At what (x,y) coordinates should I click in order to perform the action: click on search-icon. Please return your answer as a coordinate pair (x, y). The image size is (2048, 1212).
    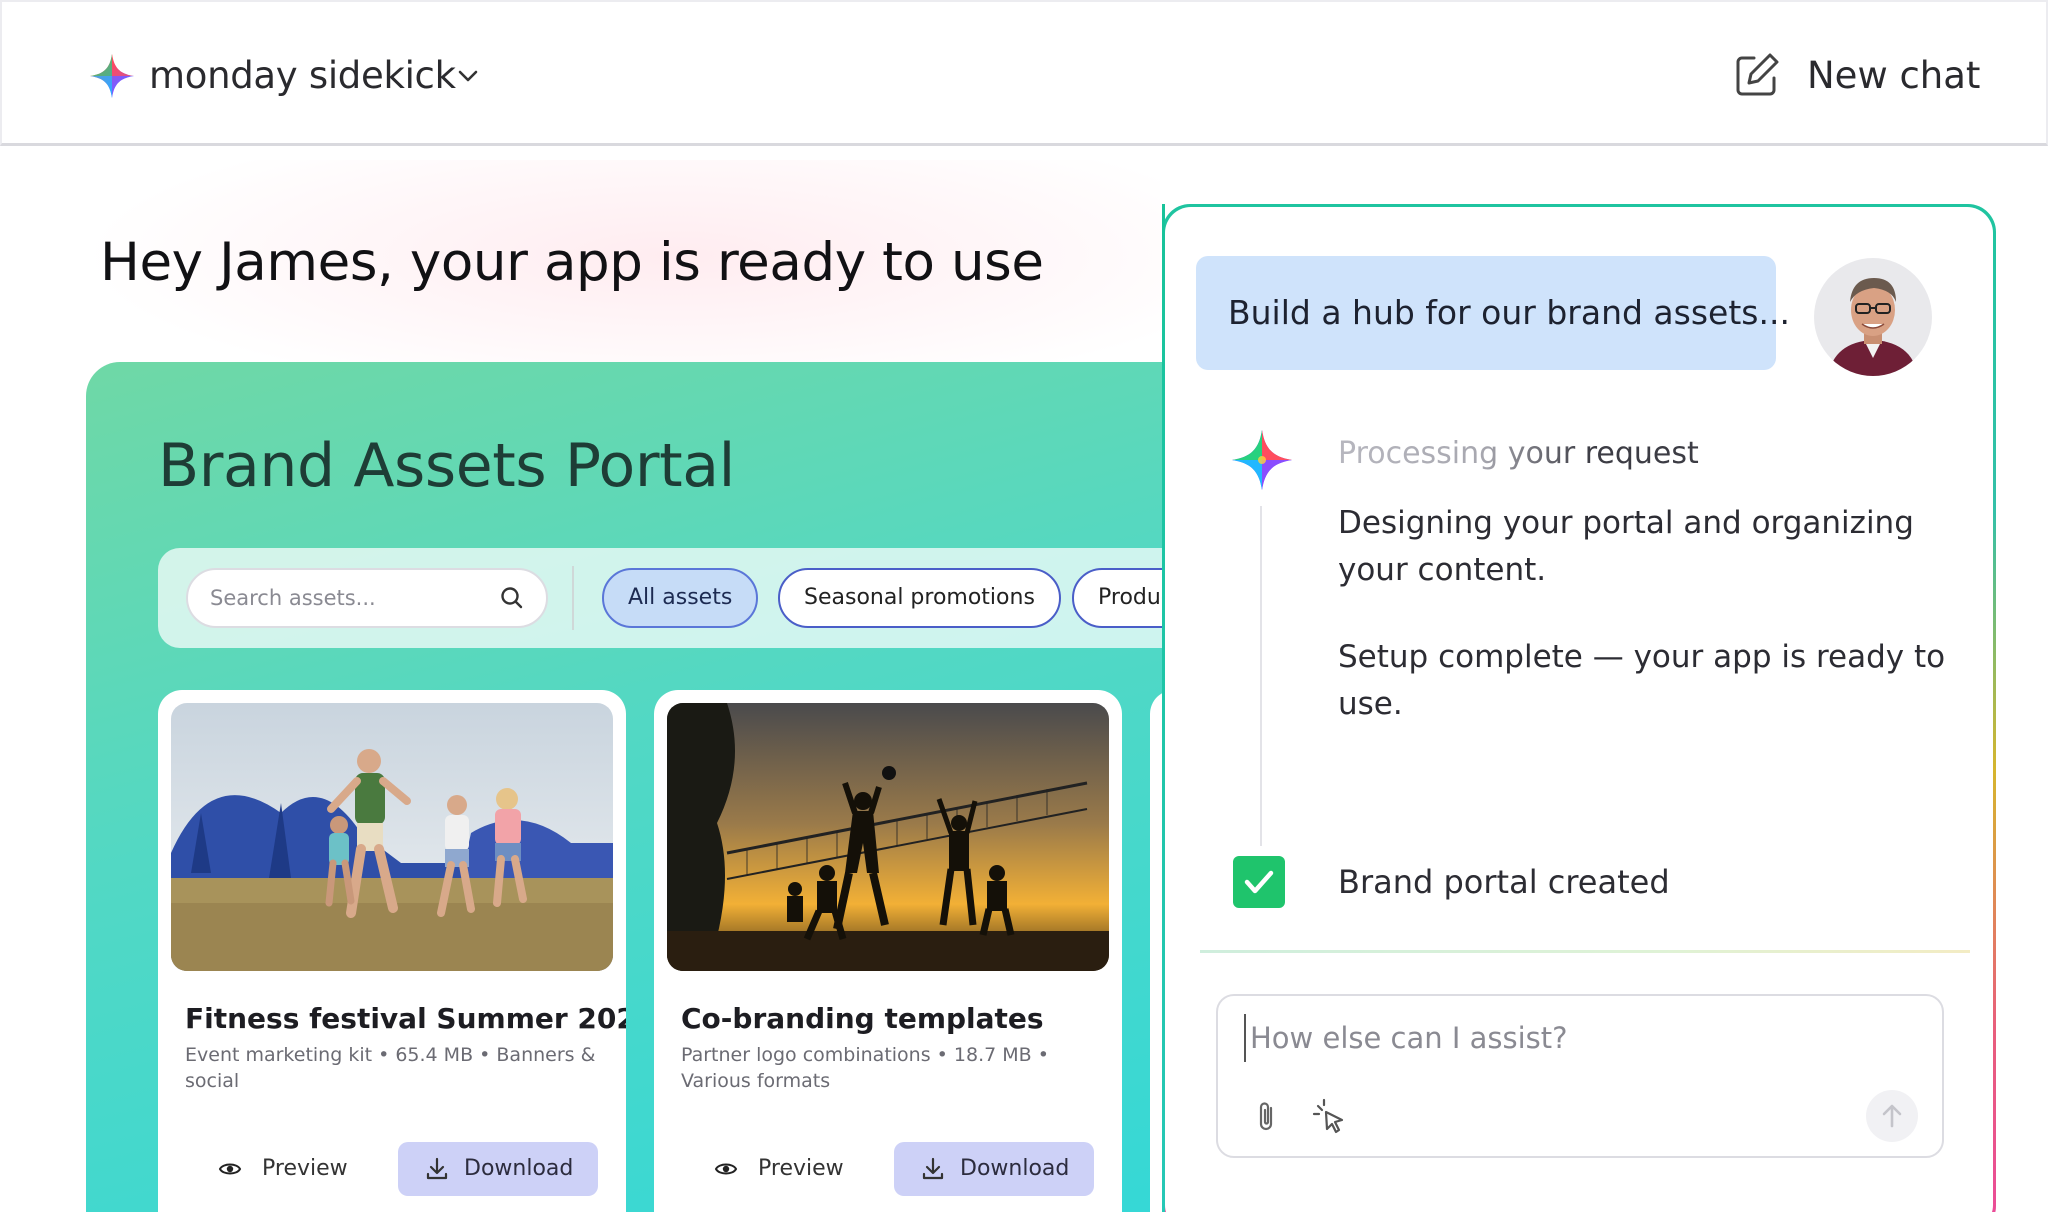
    Looking at the image, I should click on (512, 598).